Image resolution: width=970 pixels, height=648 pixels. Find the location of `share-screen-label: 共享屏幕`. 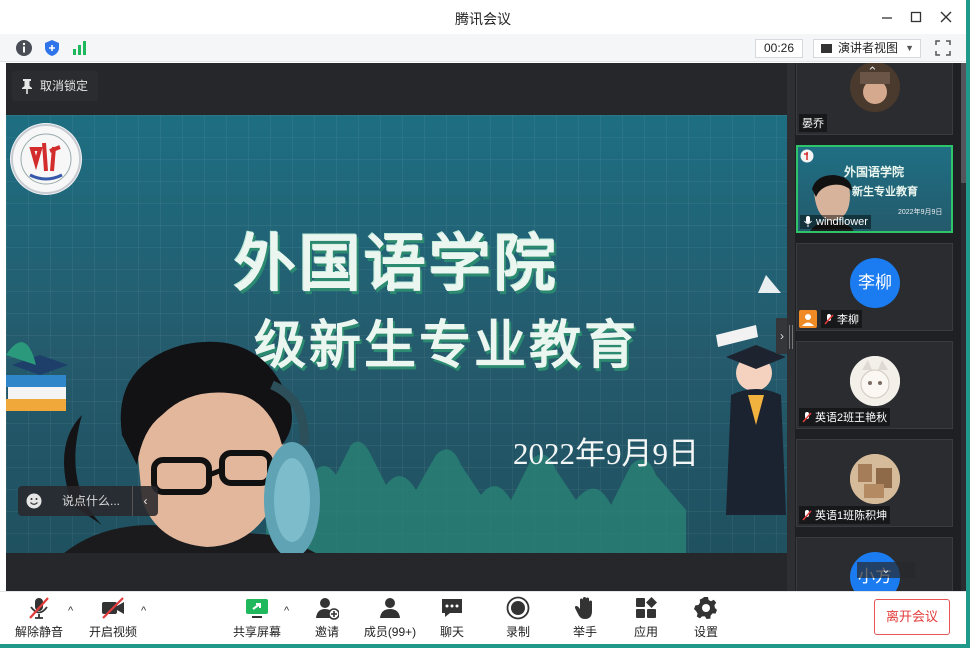

share-screen-label: 共享屏幕 is located at coordinates (256, 632).